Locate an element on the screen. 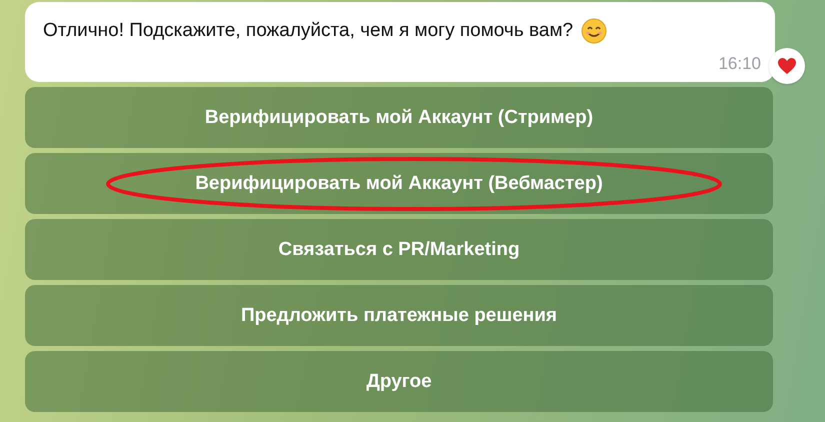  heart-icon is located at coordinates (787, 66).